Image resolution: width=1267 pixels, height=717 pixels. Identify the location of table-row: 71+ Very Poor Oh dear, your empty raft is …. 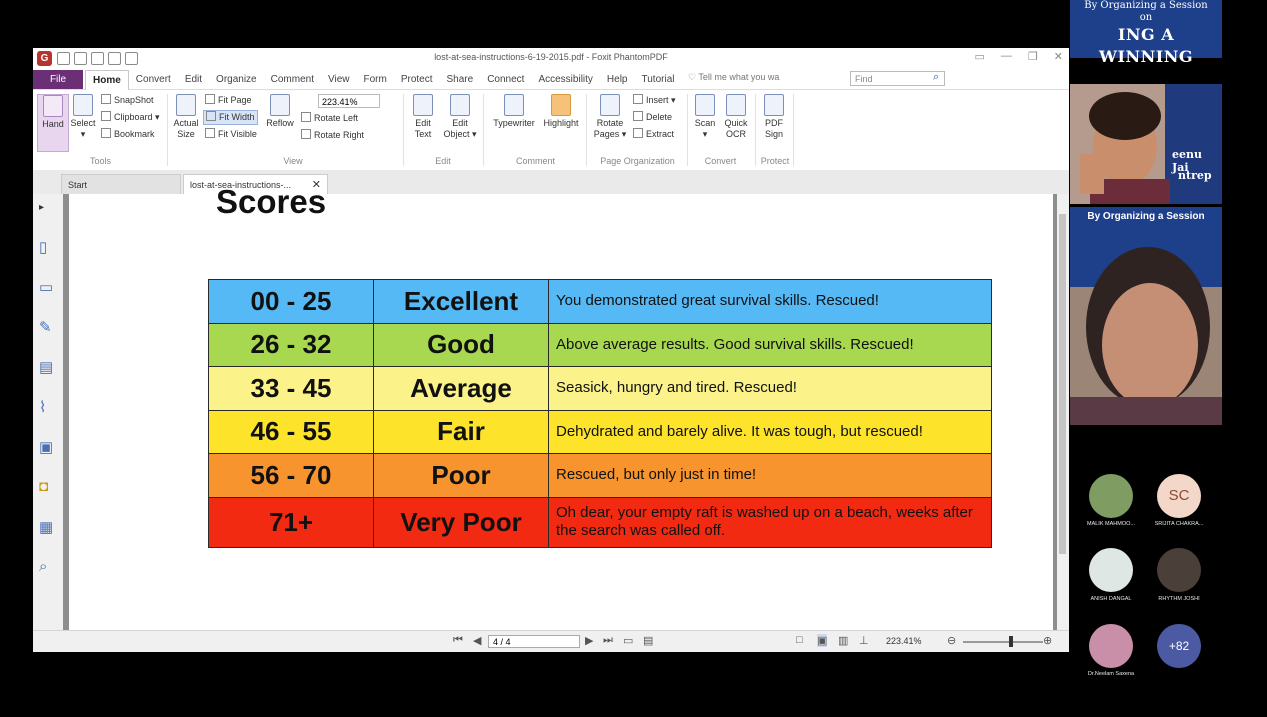
(600, 522).